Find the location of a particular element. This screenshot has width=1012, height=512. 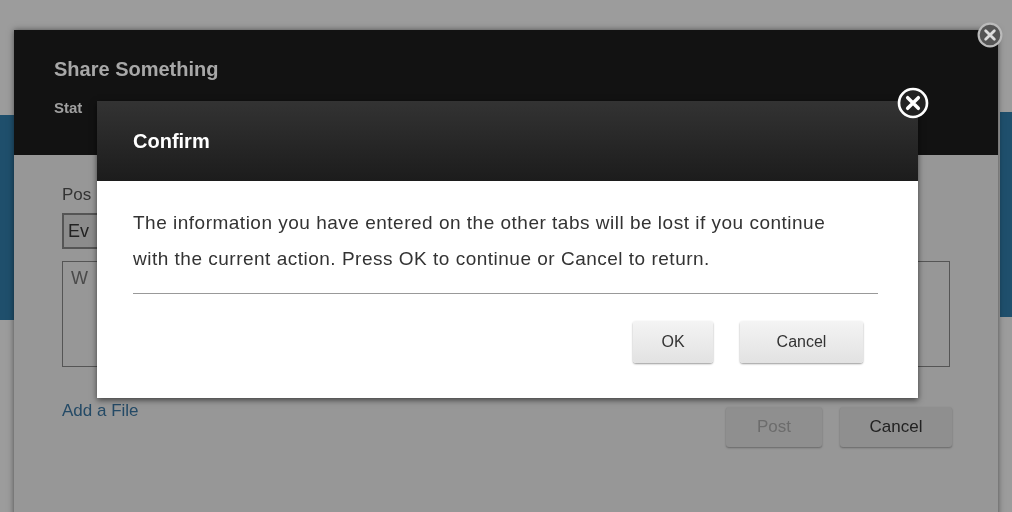

close-icon is located at coordinates (990, 35).